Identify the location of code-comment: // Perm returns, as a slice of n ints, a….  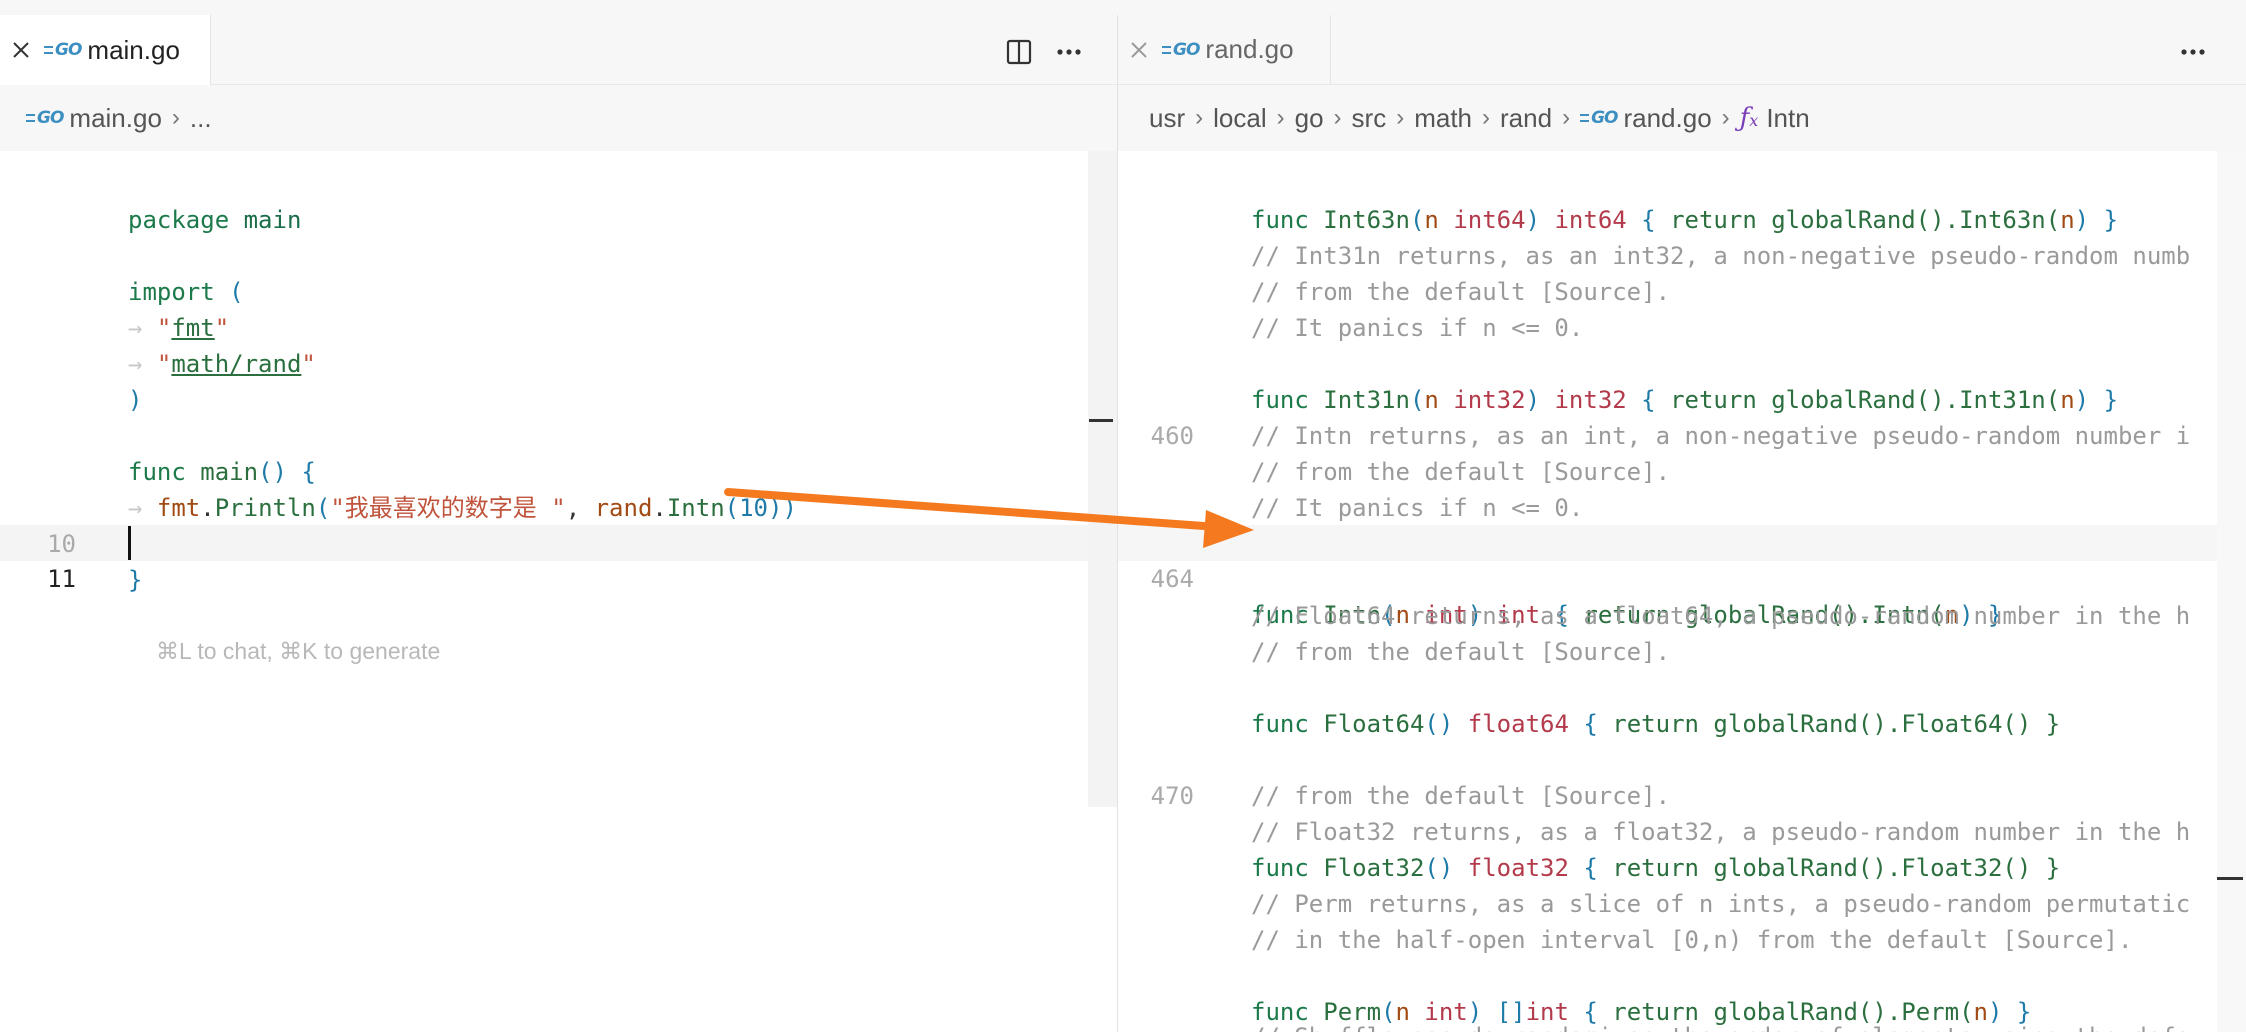
(1721, 904).